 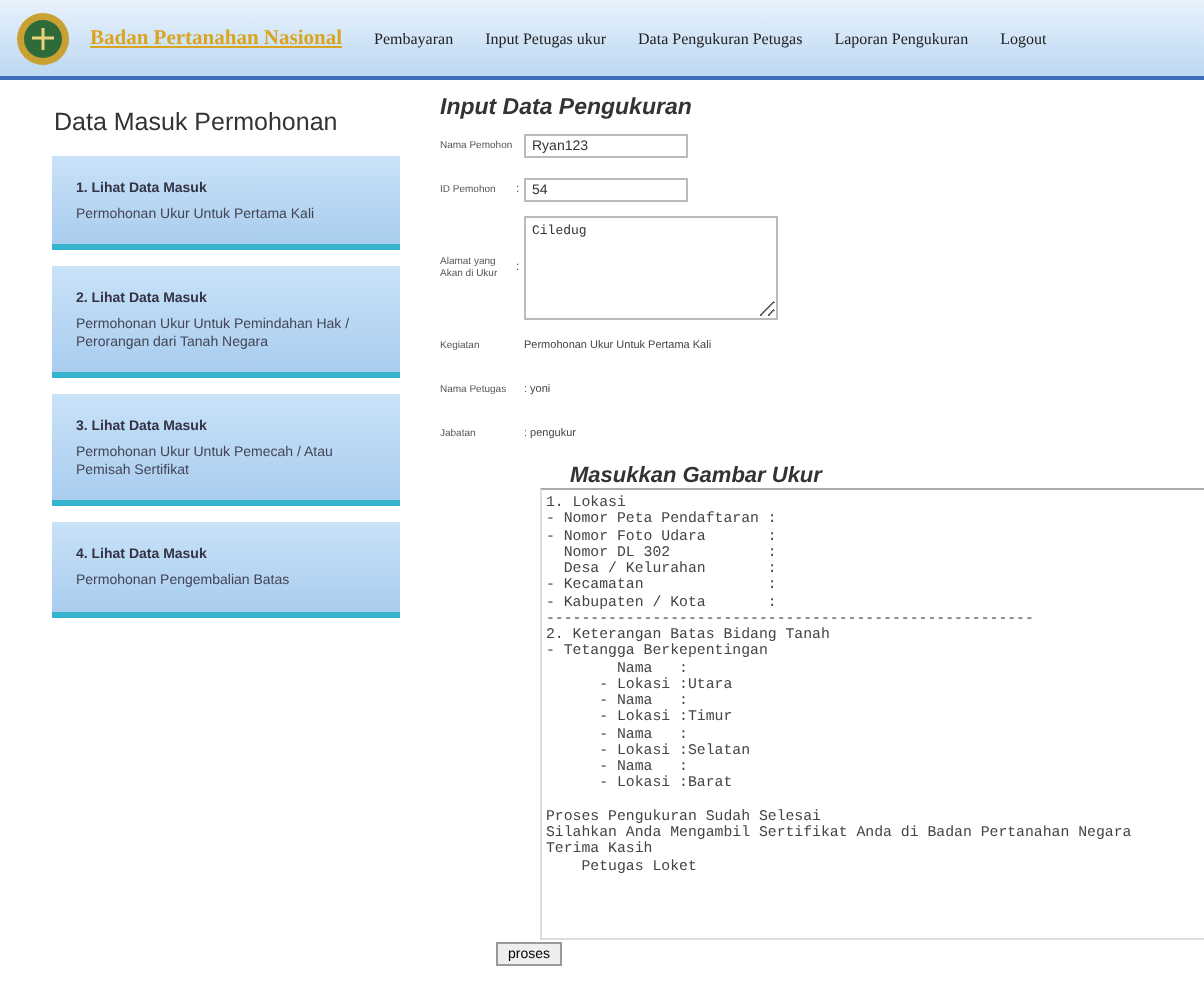 What do you see at coordinates (414, 38) in the screenshot?
I see `nav-link: Pembayaran` at bounding box center [414, 38].